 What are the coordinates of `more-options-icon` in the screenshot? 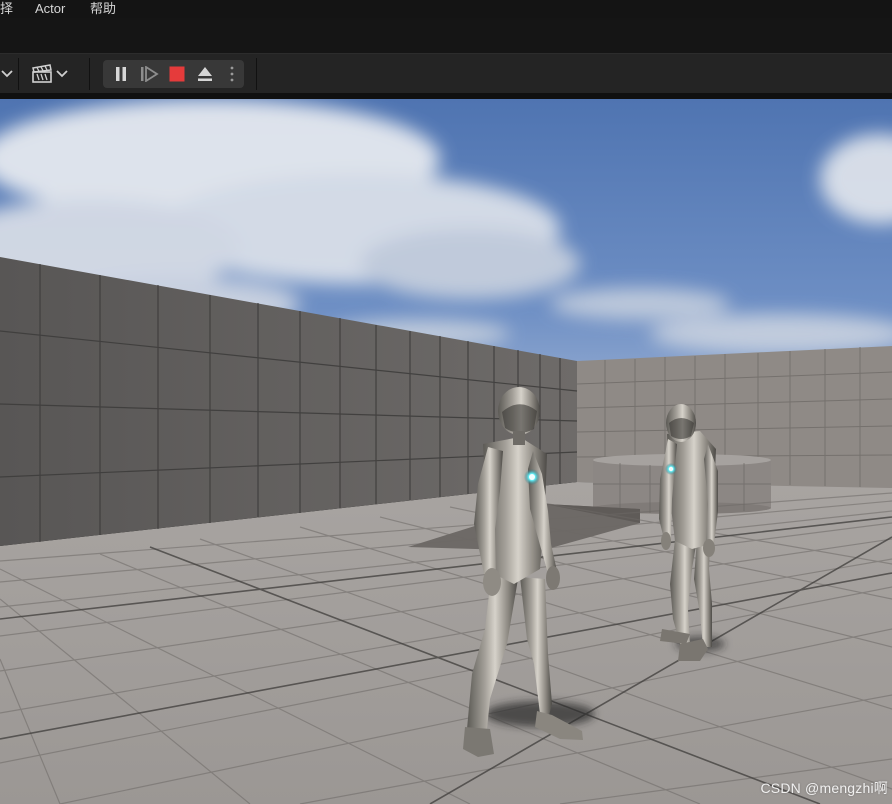 It's located at (232, 74).